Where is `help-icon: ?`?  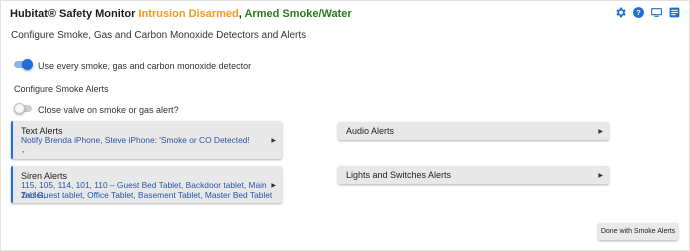 help-icon: ? is located at coordinates (638, 12).